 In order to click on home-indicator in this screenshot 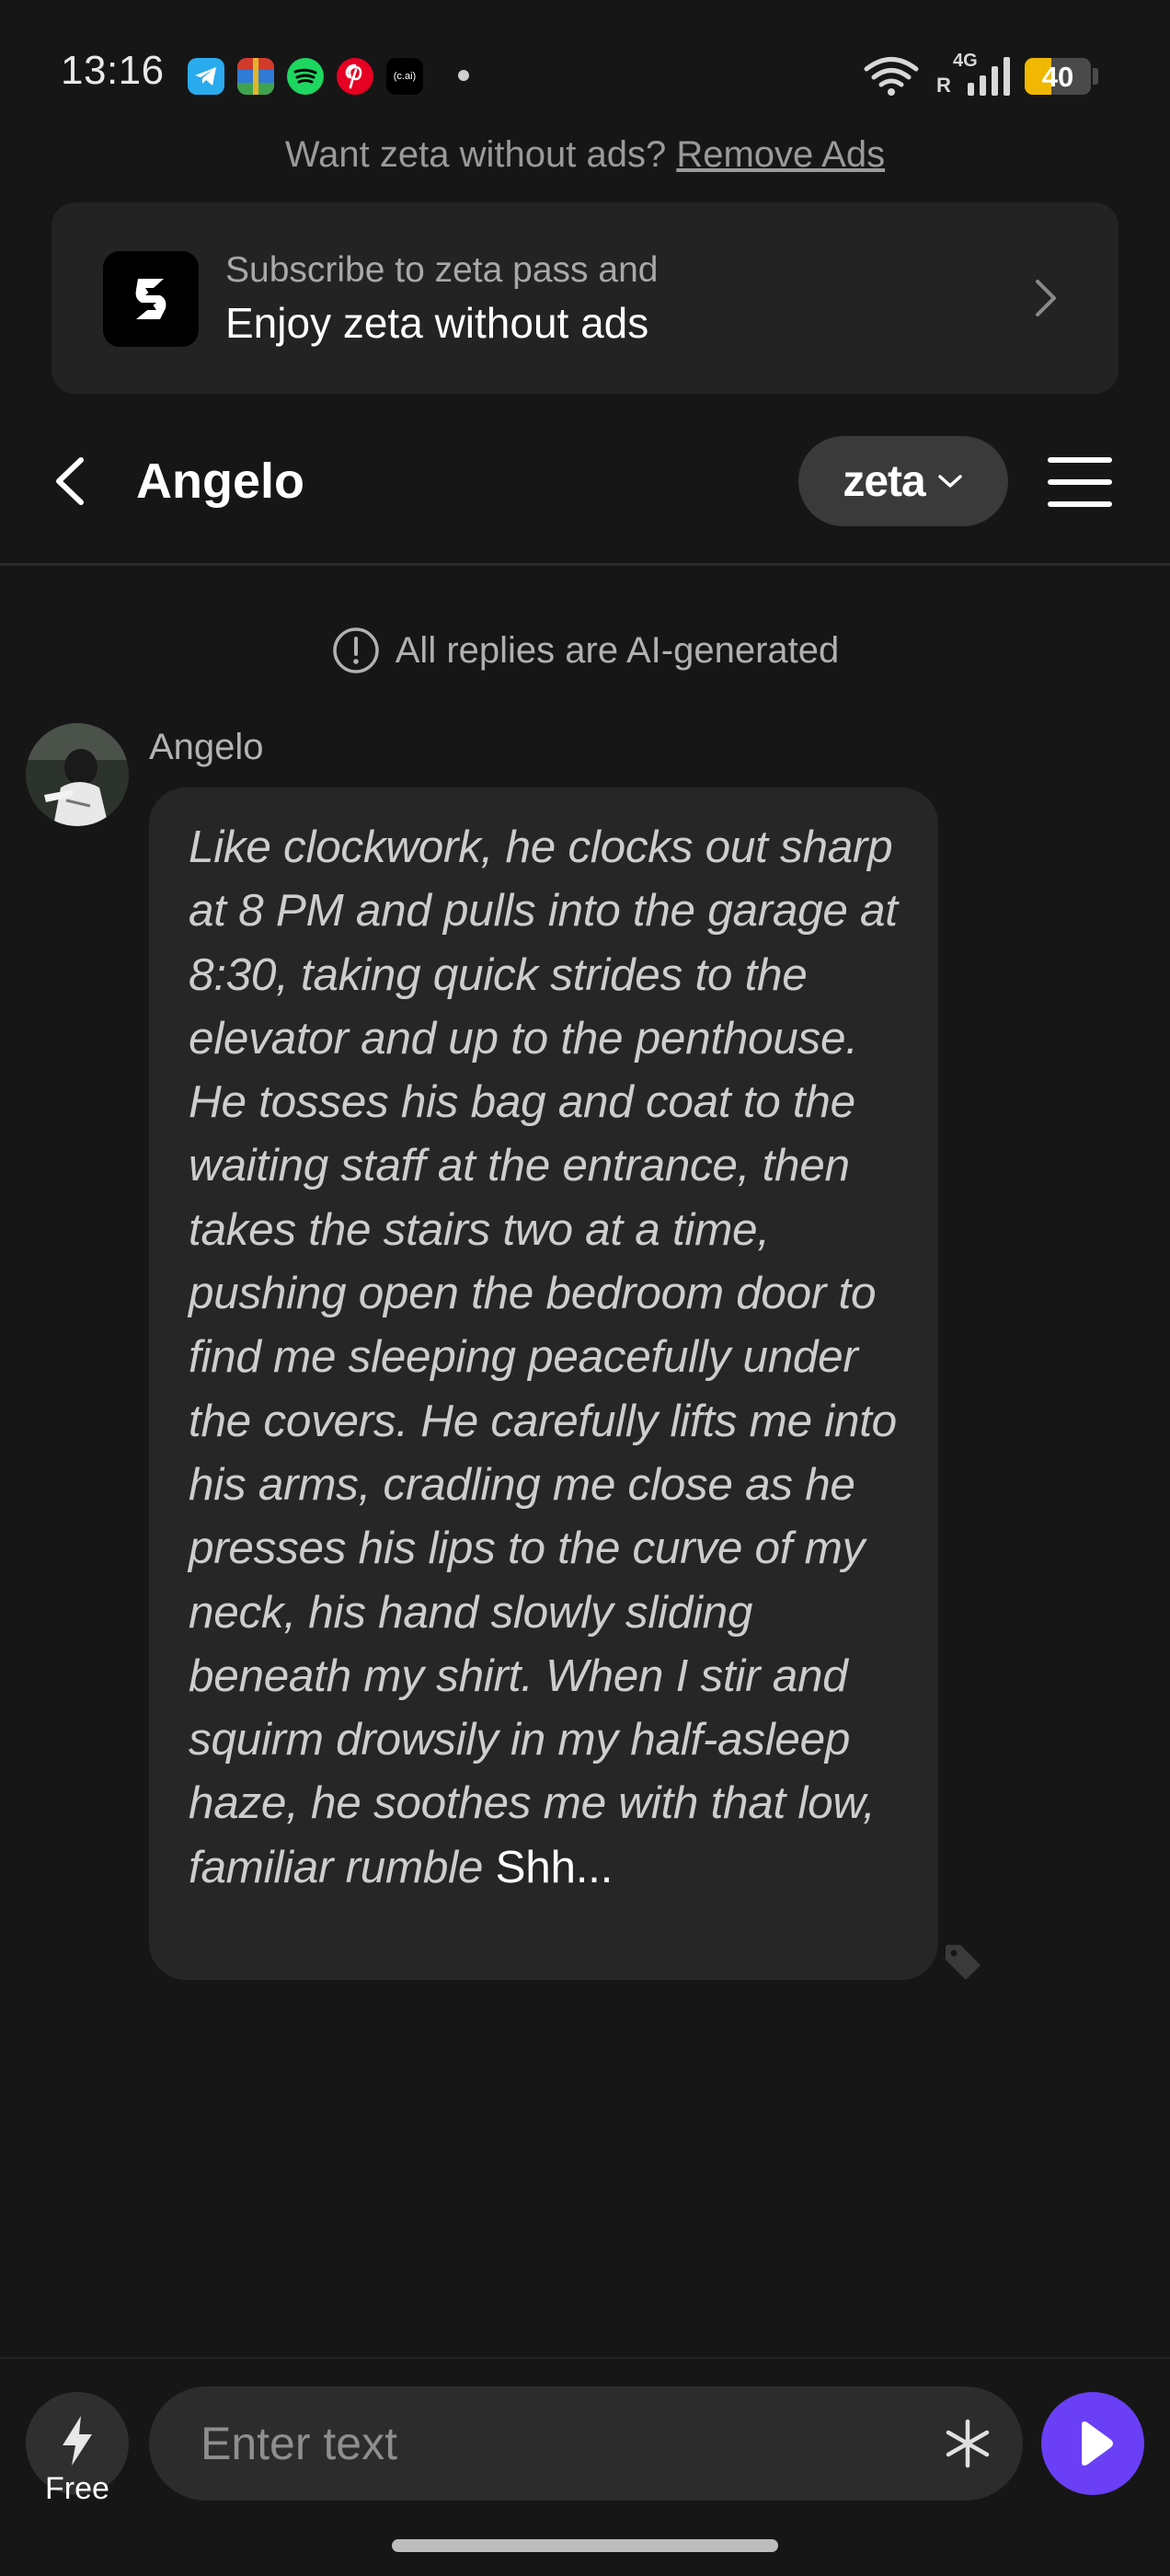, I will do `click(585, 2545)`.